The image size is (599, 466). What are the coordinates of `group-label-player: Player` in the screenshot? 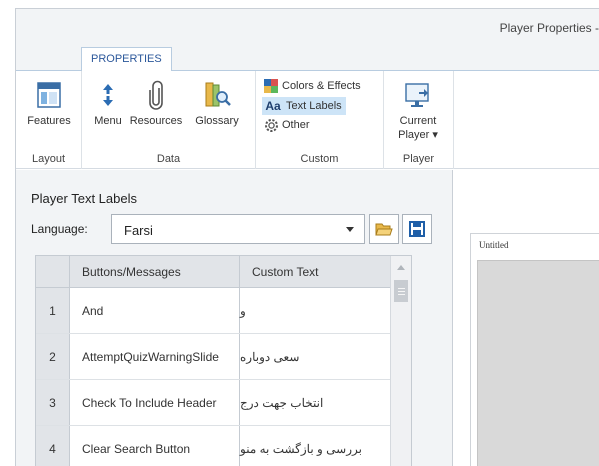 It's located at (418, 159).